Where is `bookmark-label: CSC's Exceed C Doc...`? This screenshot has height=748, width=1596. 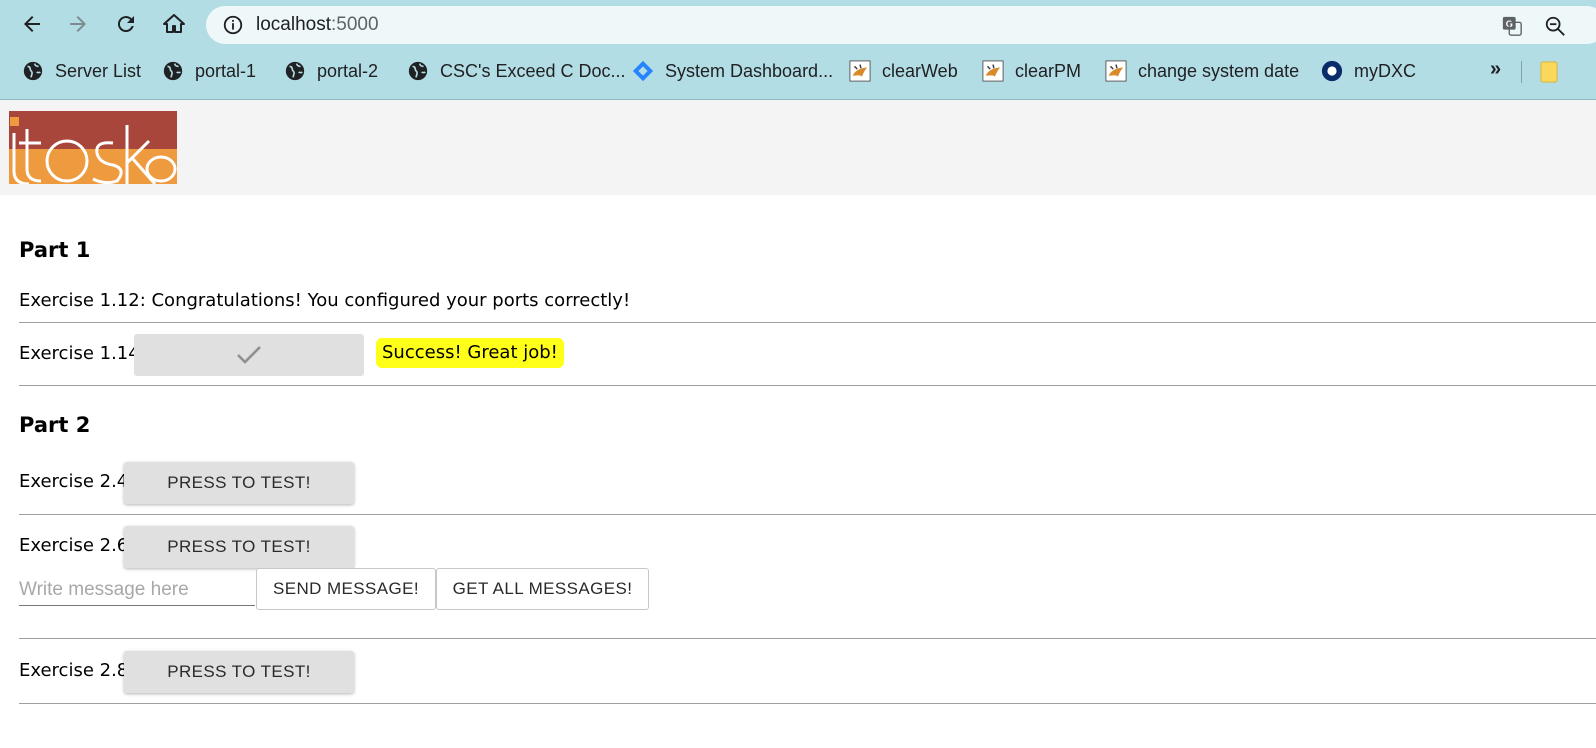
bookmark-label: CSC's Exceed C Doc... is located at coordinates (533, 70).